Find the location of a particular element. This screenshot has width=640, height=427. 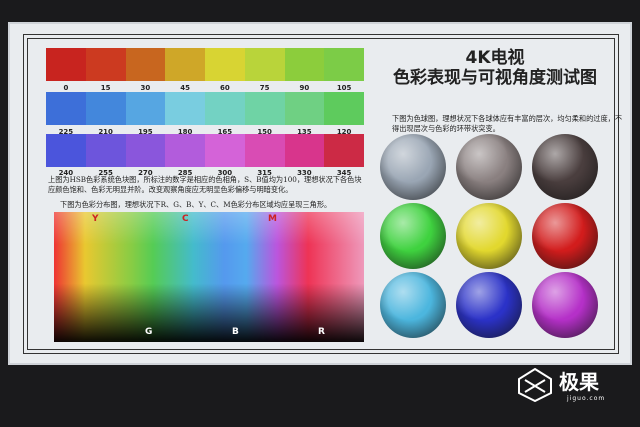

label-g: G is located at coordinates (149, 332).